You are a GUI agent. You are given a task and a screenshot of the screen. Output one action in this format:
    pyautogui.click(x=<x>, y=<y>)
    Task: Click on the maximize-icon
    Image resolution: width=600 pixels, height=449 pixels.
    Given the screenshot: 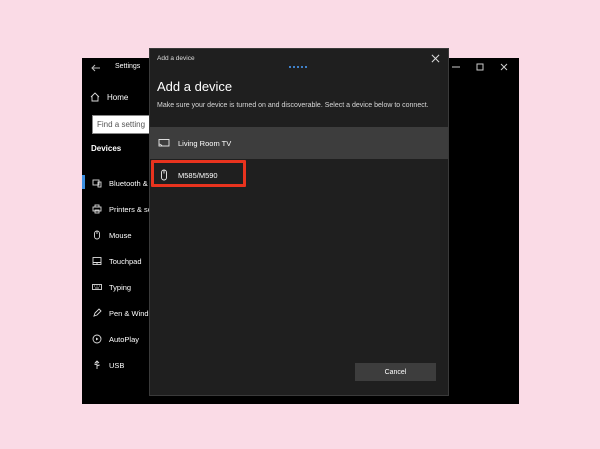 What is the action you would take?
    pyautogui.click(x=480, y=67)
    